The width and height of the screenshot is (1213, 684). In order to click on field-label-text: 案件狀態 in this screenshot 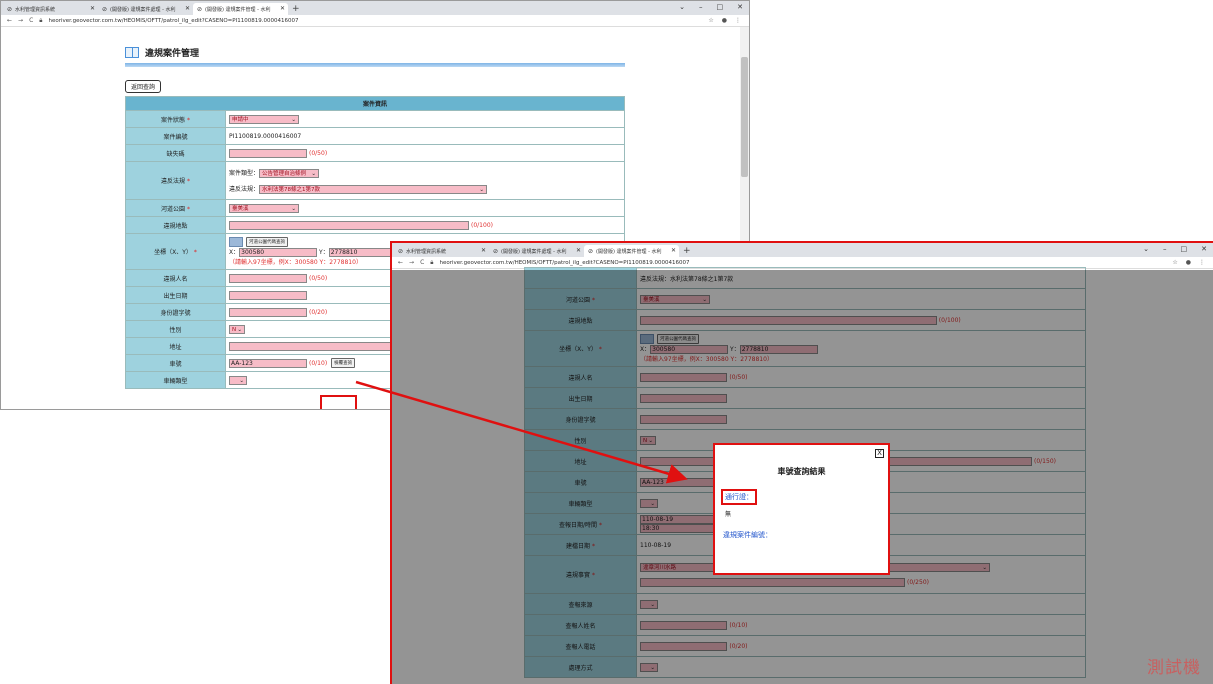, I will do `click(173, 120)`.